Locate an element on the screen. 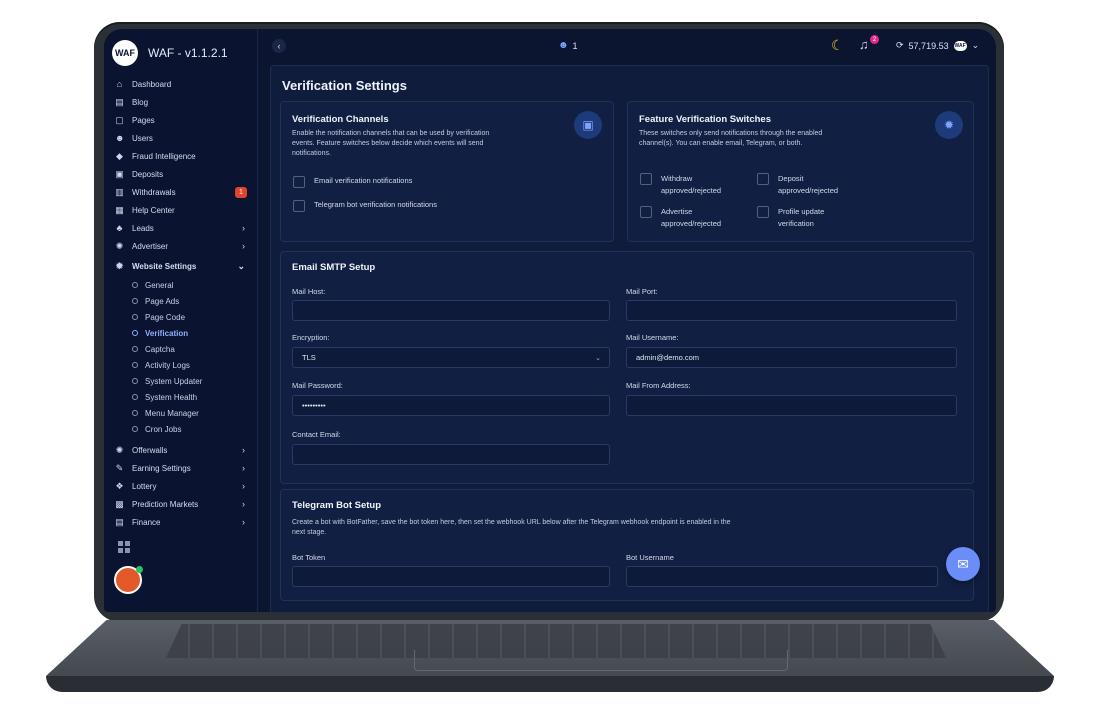 The width and height of the screenshot is (1100, 720). option-label: Profile update verification is located at coordinates (801, 217).